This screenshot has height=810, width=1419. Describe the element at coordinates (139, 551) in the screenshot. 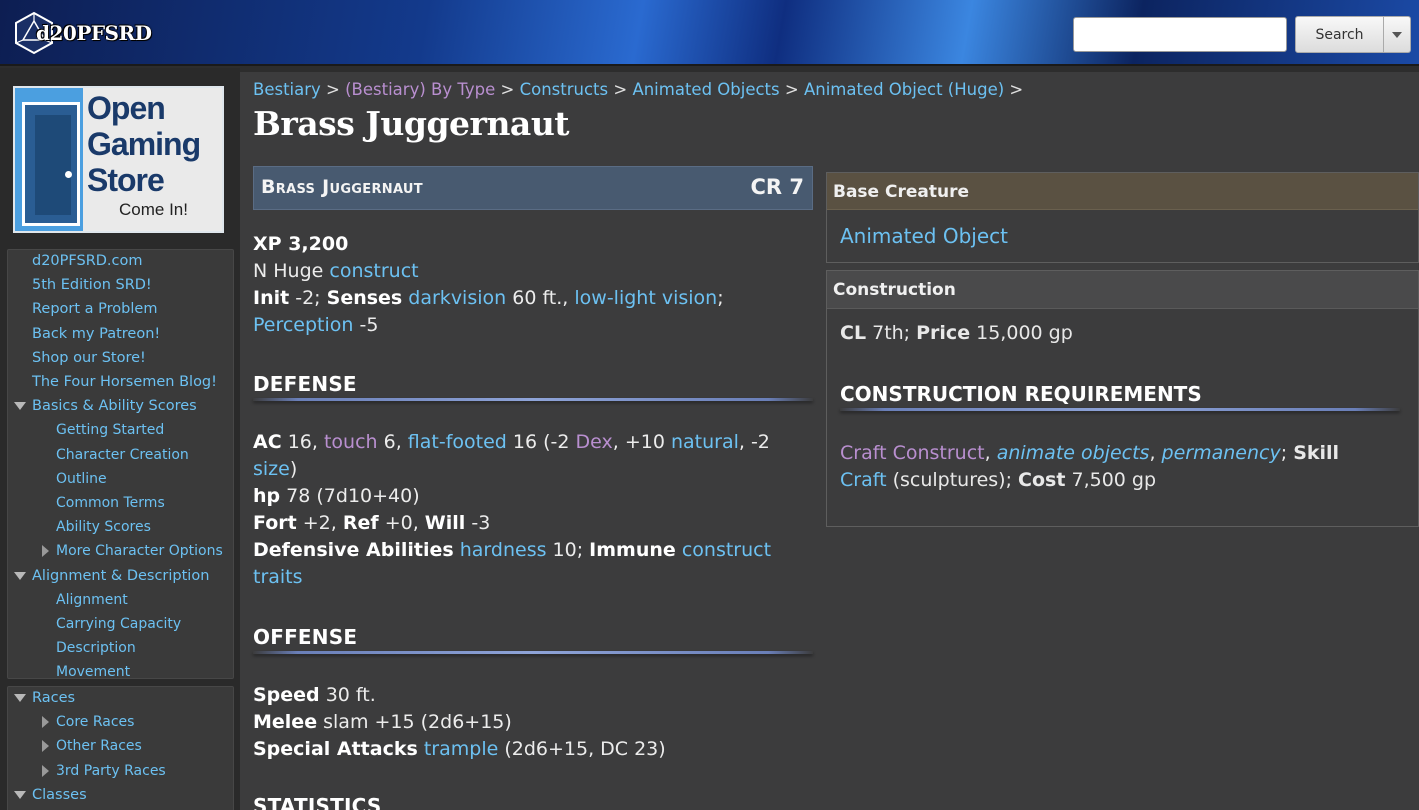

I see `sidebar-nav-item: More Character Options` at that location.